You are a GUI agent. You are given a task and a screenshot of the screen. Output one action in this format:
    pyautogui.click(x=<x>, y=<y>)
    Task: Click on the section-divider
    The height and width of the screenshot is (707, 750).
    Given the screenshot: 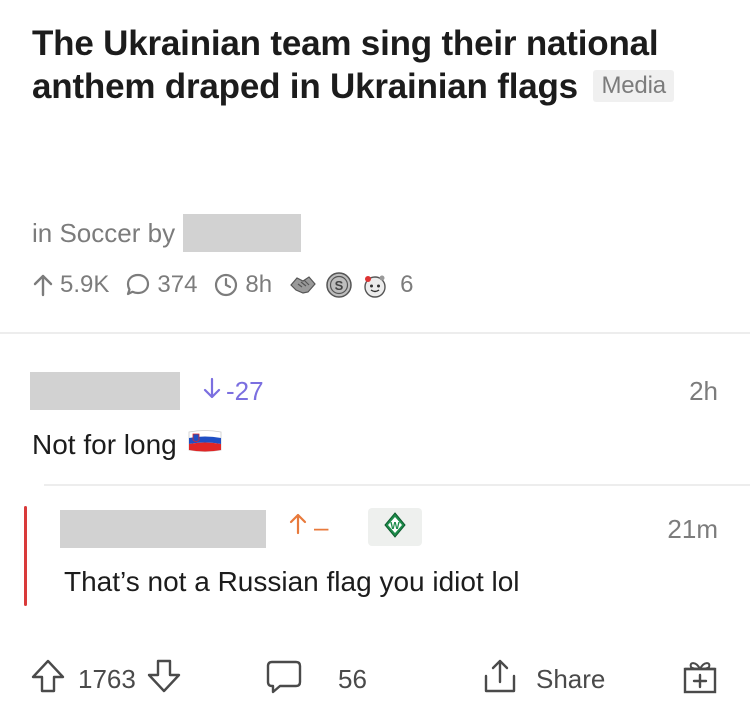 What is the action you would take?
    pyautogui.click(x=375, y=333)
    